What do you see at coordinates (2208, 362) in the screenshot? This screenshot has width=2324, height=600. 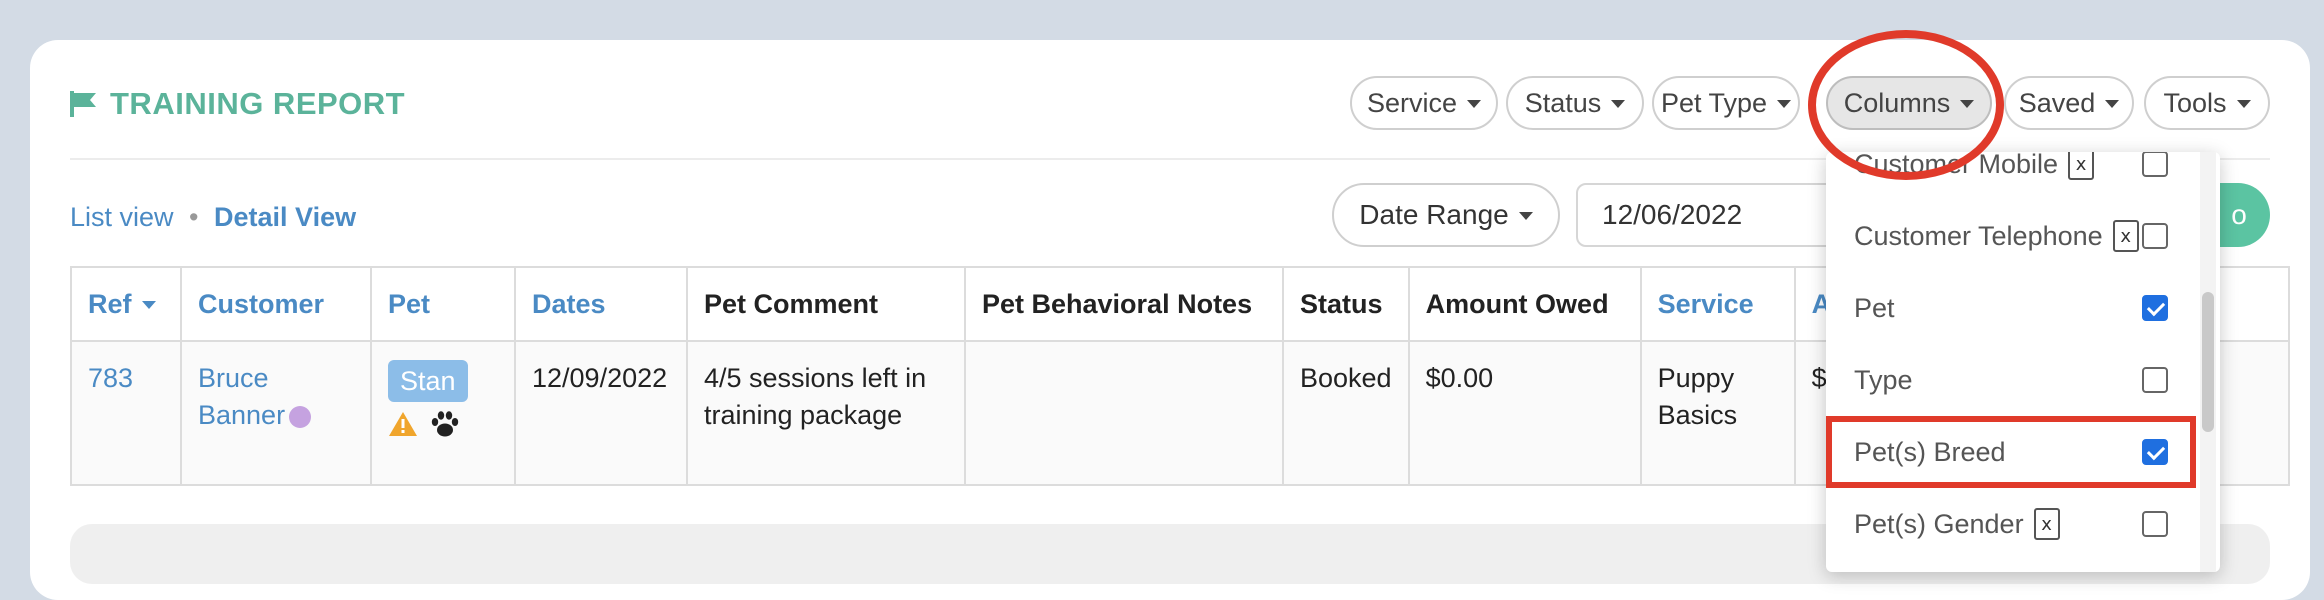 I see `dropdown-scrollbar` at bounding box center [2208, 362].